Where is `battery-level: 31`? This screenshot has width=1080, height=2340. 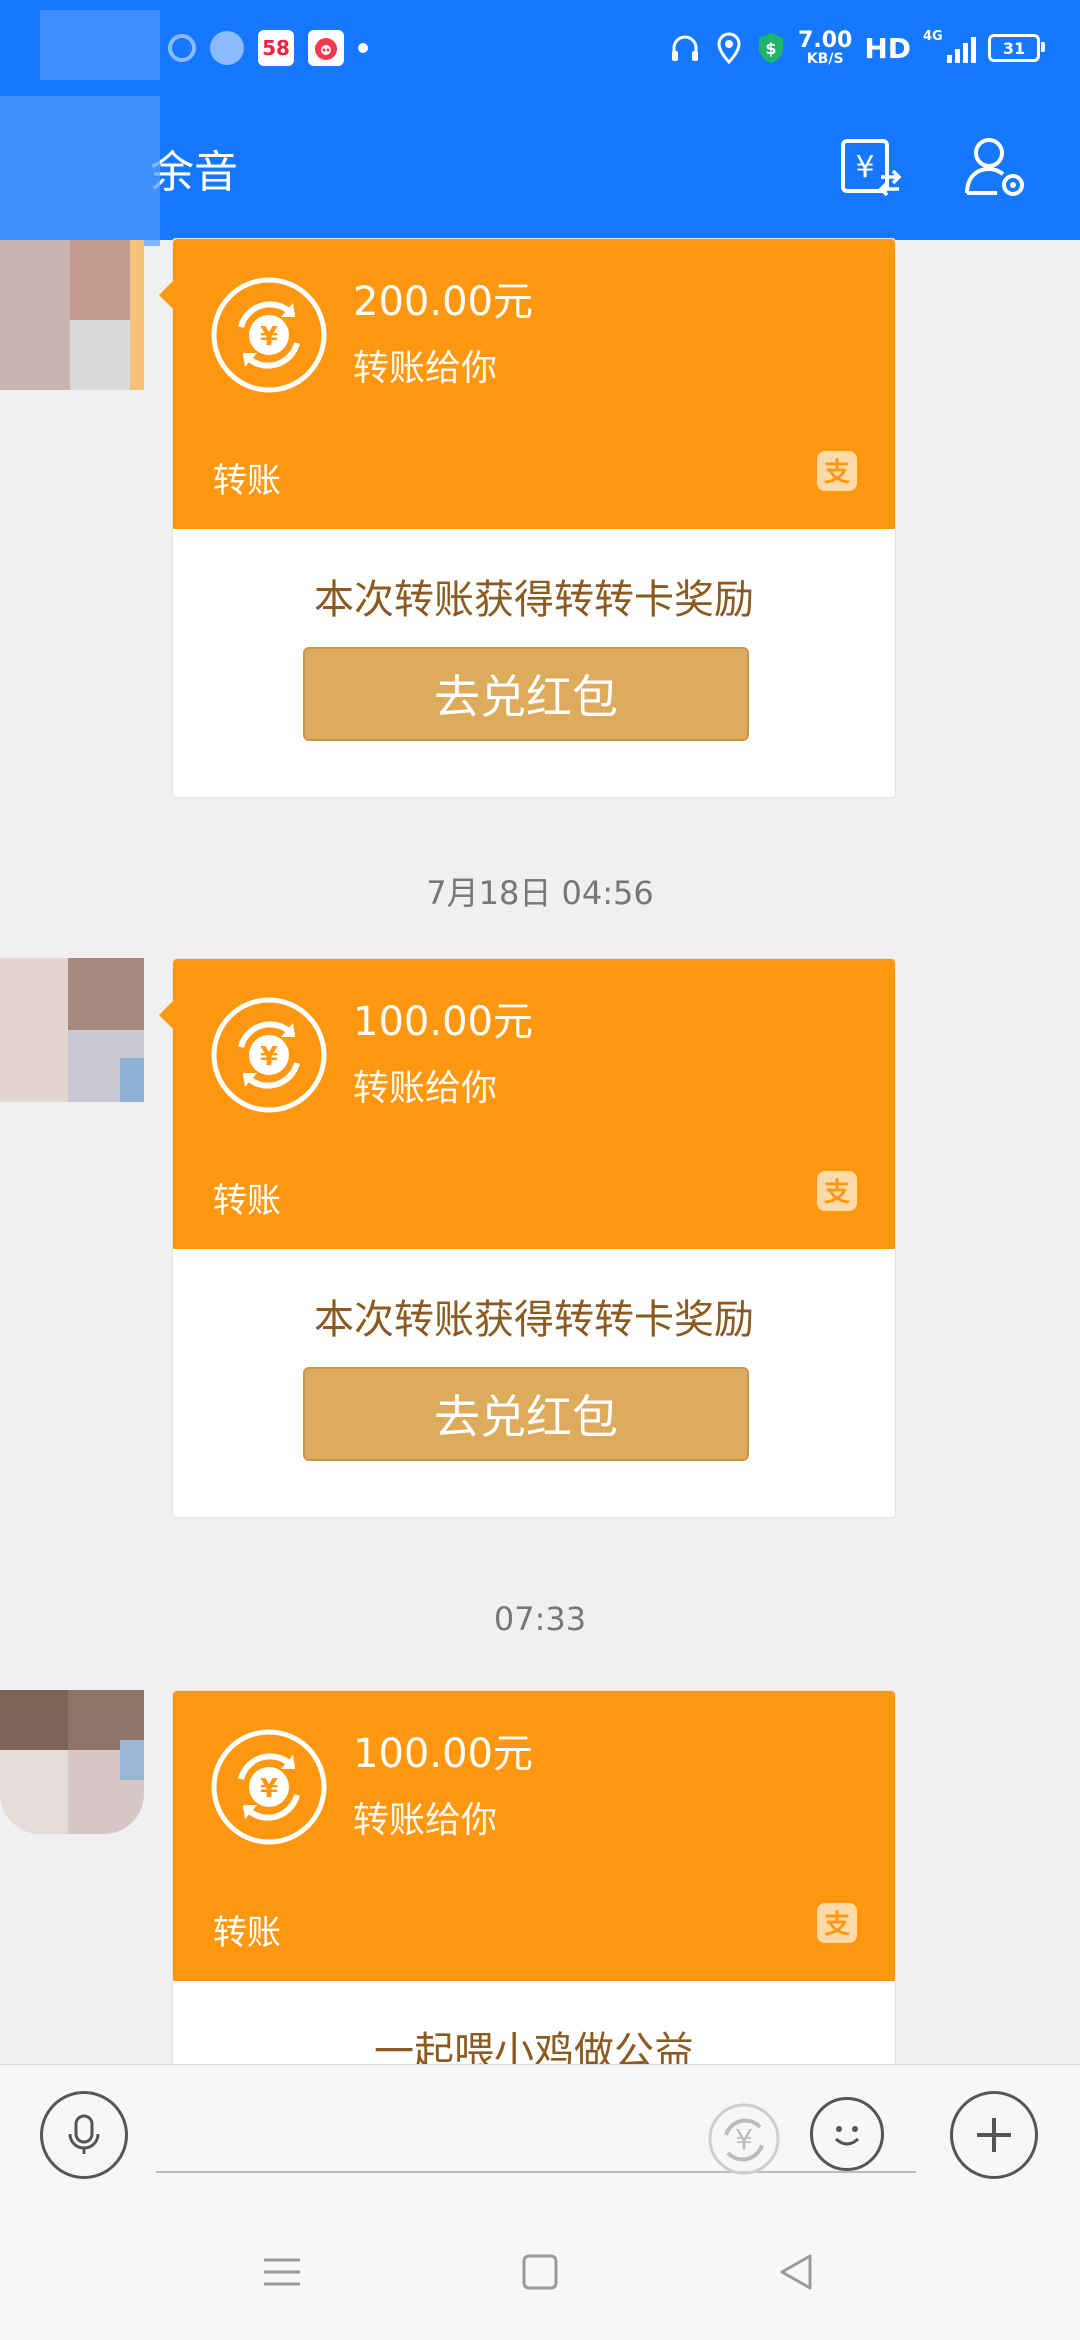
battery-level: 31 is located at coordinates (1014, 48).